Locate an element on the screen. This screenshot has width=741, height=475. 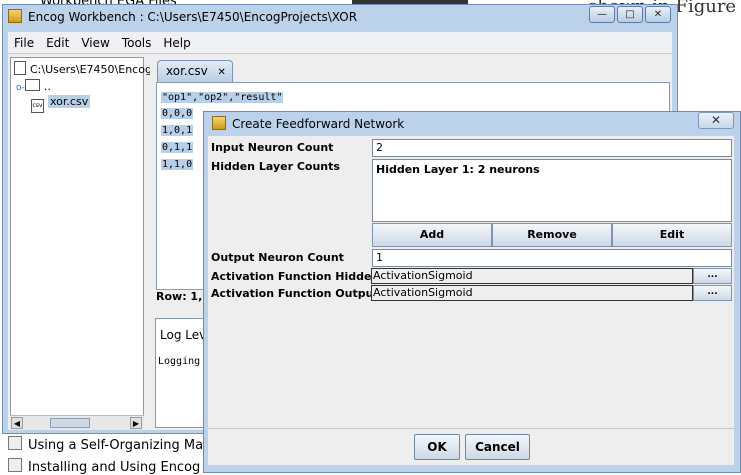
csv-file-icon: csv is located at coordinates (37, 106).